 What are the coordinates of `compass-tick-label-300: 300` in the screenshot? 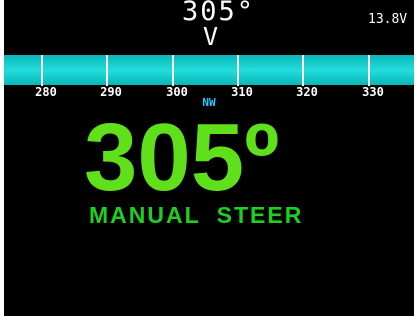 It's located at (177, 92).